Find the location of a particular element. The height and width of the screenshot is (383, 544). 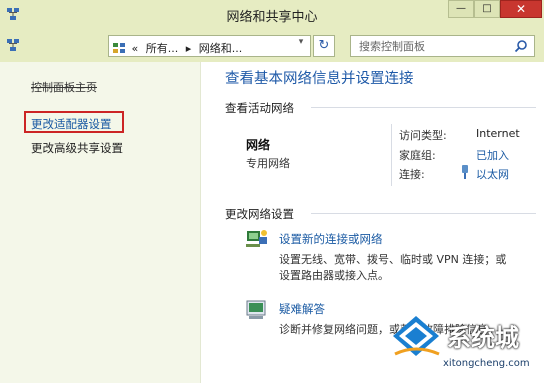

vertical-divider is located at coordinates (391, 155).